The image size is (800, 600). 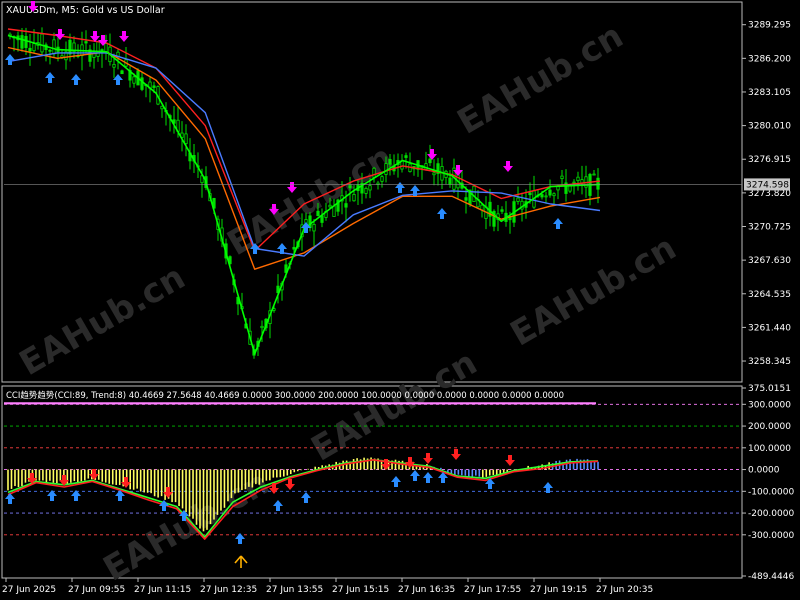 I want to click on price-tick-label: 3267.630, so click(x=769, y=261).